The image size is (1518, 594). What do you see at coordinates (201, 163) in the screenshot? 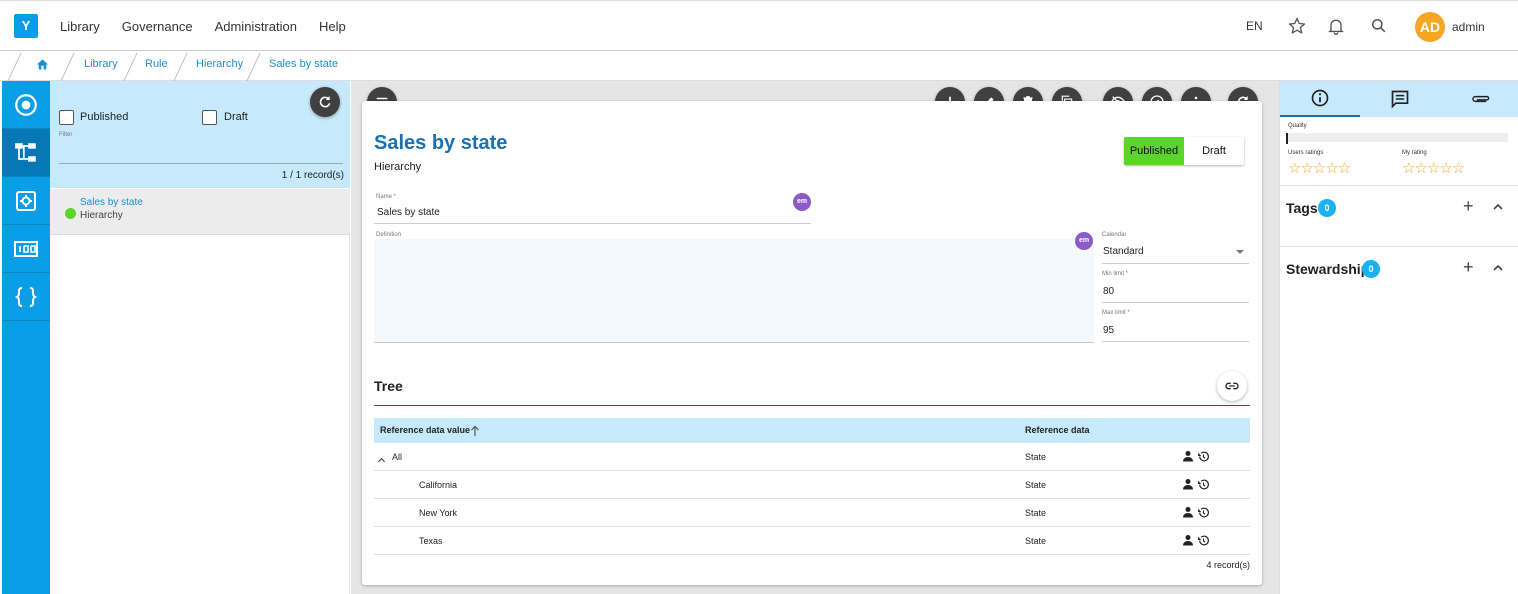
I see `filter-input` at bounding box center [201, 163].